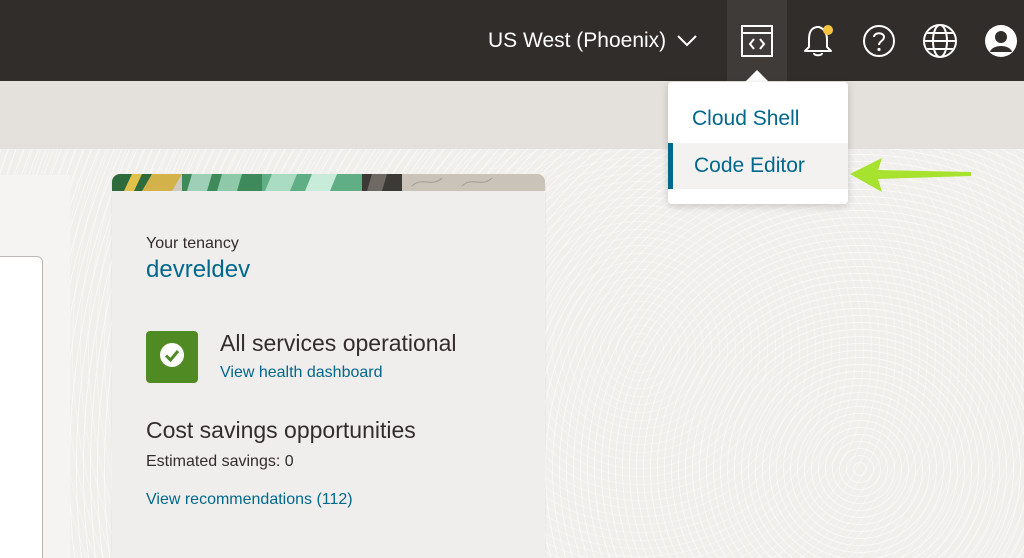  Describe the element at coordinates (512, 115) in the screenshot. I see `breadcrumb-bar` at that location.